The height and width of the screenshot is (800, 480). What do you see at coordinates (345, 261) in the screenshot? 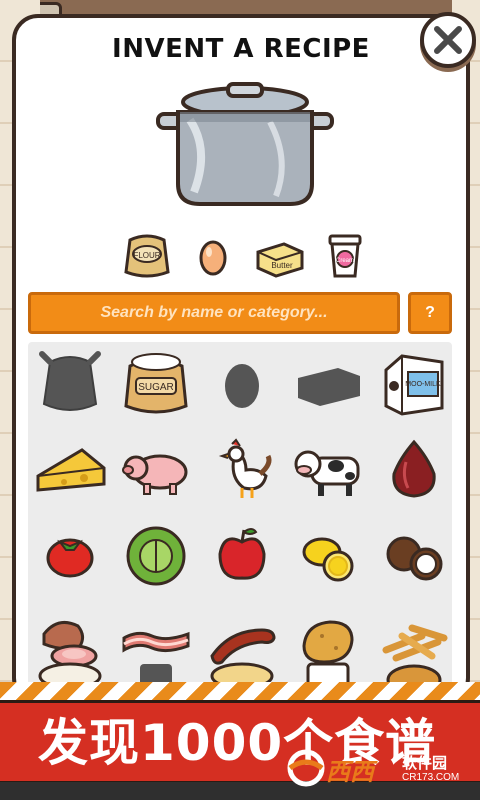
I see `cream-label: Cream` at bounding box center [345, 261].